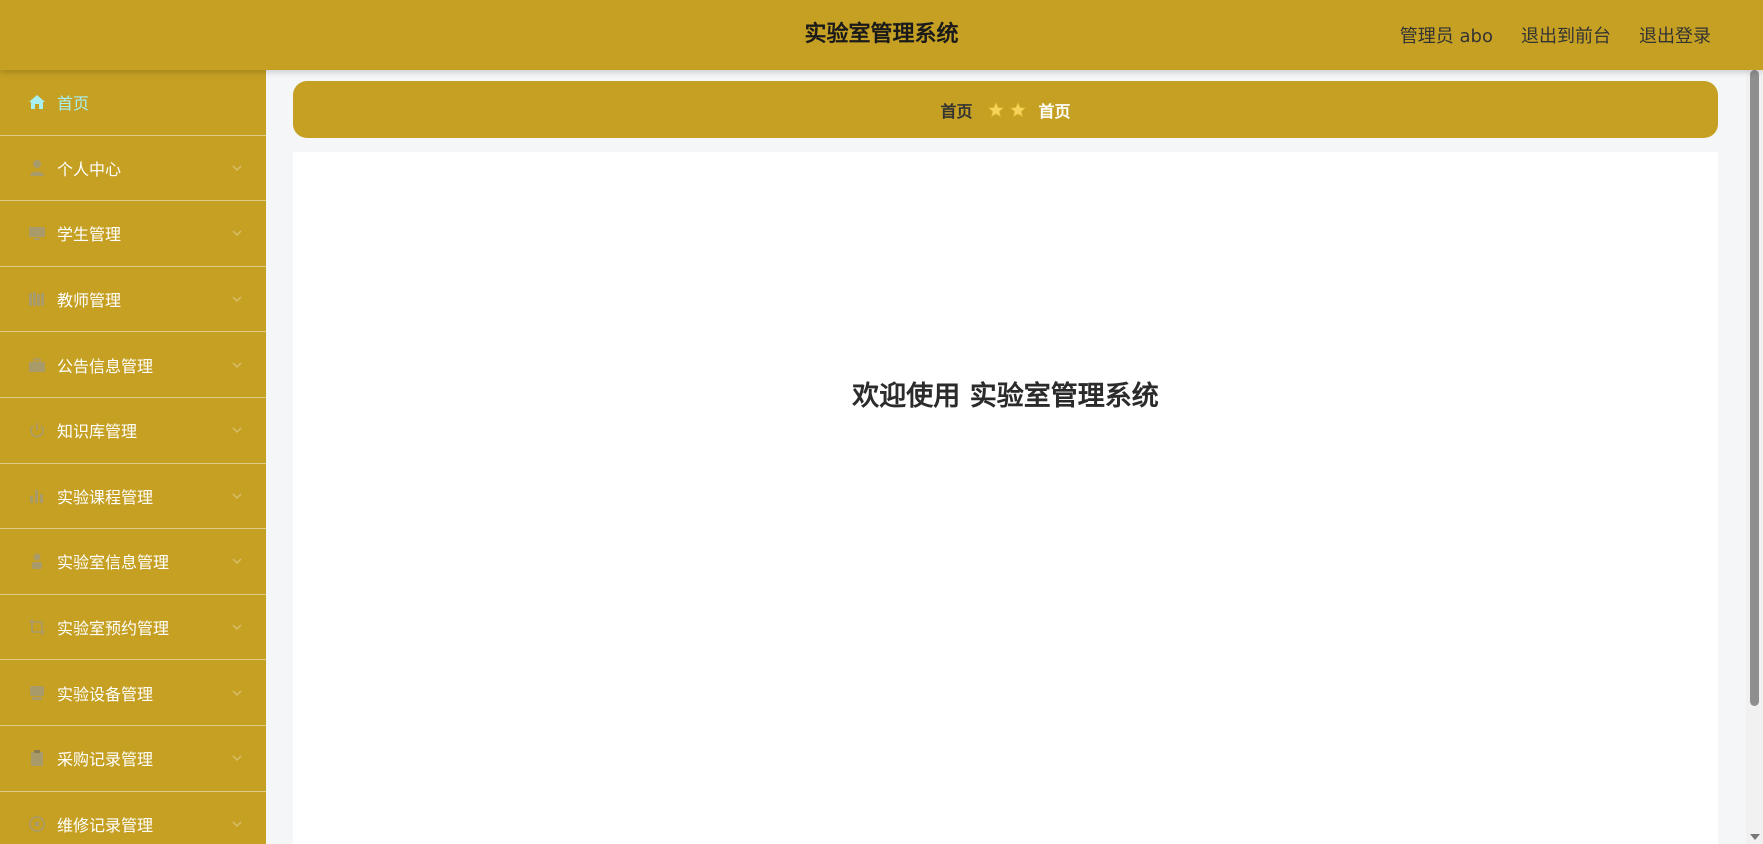 This screenshot has height=844, width=1763. Describe the element at coordinates (37, 365) in the screenshot. I see `briefcase-icon` at that location.